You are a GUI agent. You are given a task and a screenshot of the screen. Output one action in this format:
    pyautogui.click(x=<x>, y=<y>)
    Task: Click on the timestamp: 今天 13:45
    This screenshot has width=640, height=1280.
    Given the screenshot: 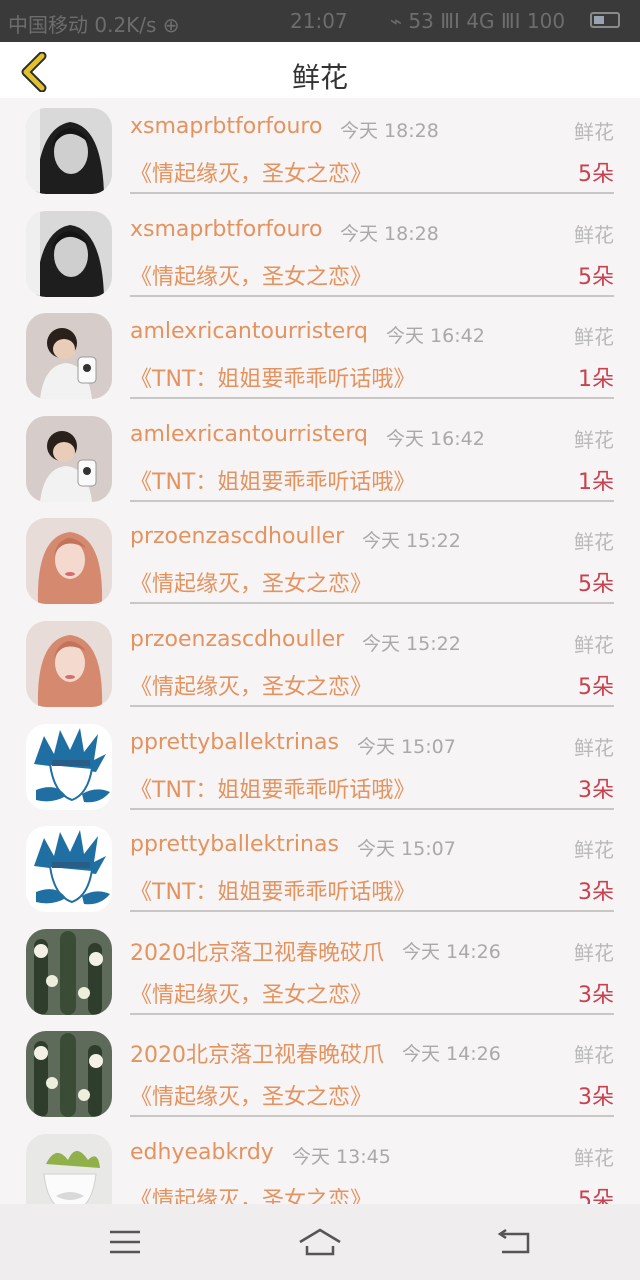 What is the action you would take?
    pyautogui.click(x=341, y=1156)
    